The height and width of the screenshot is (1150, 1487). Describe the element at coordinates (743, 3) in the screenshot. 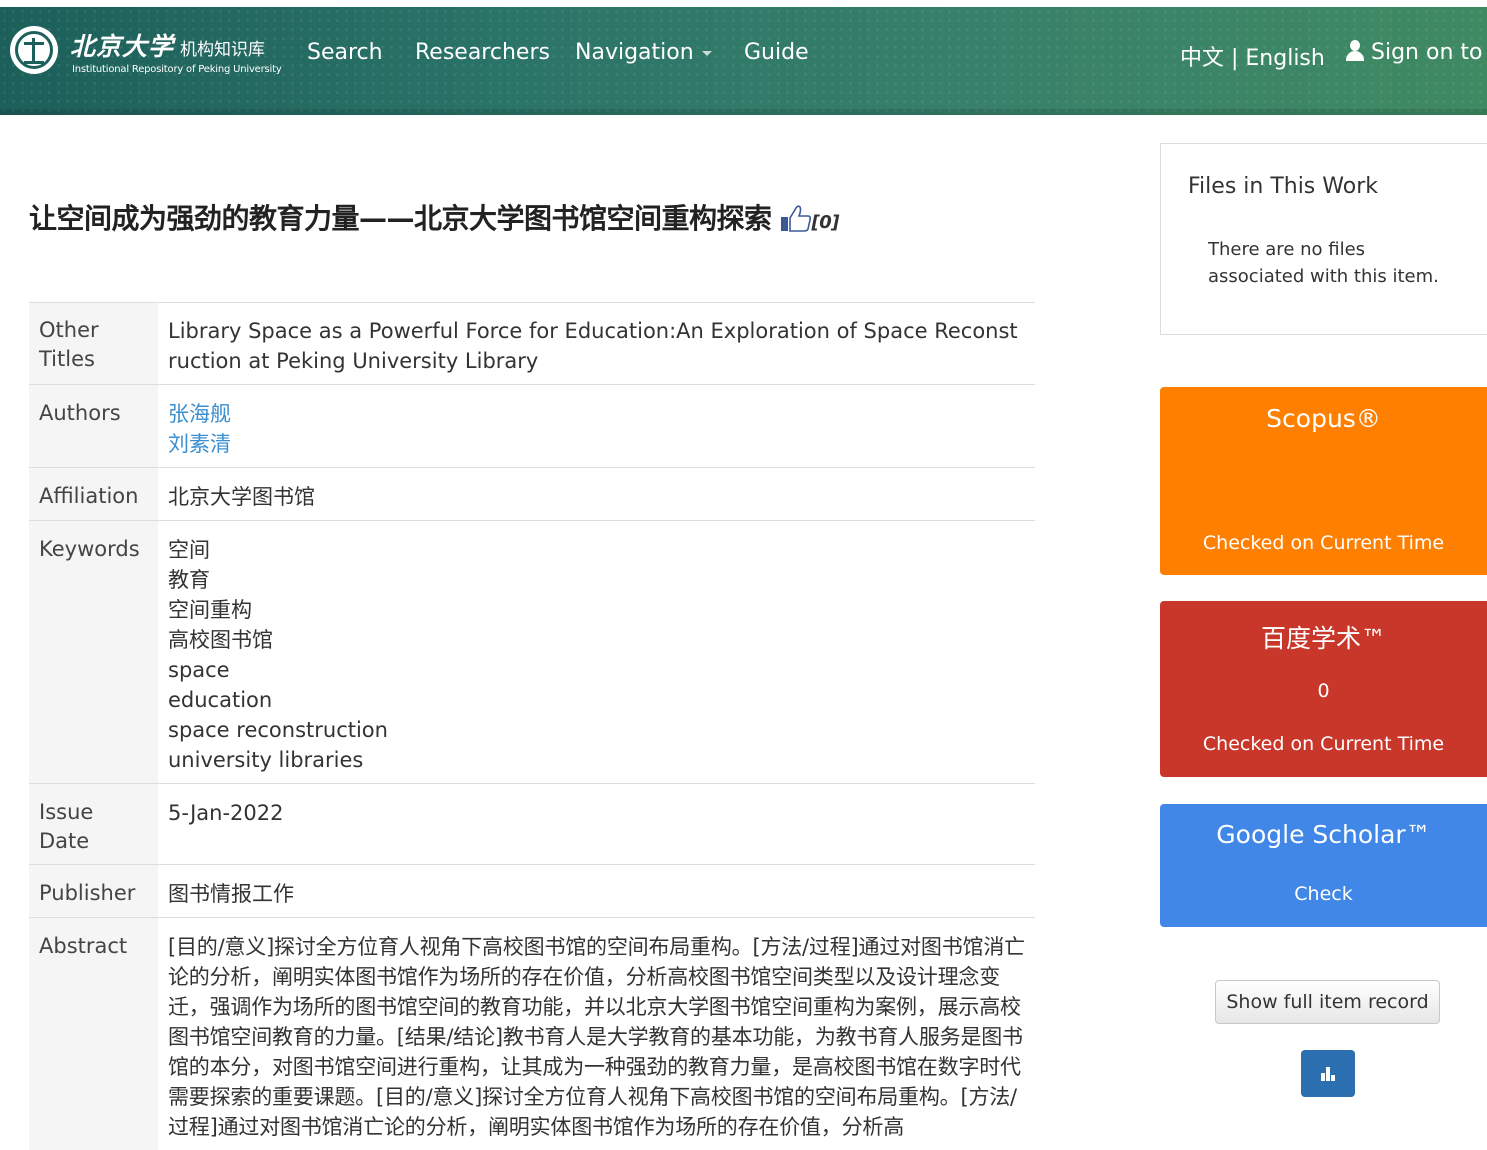

I see `window-frame` at that location.